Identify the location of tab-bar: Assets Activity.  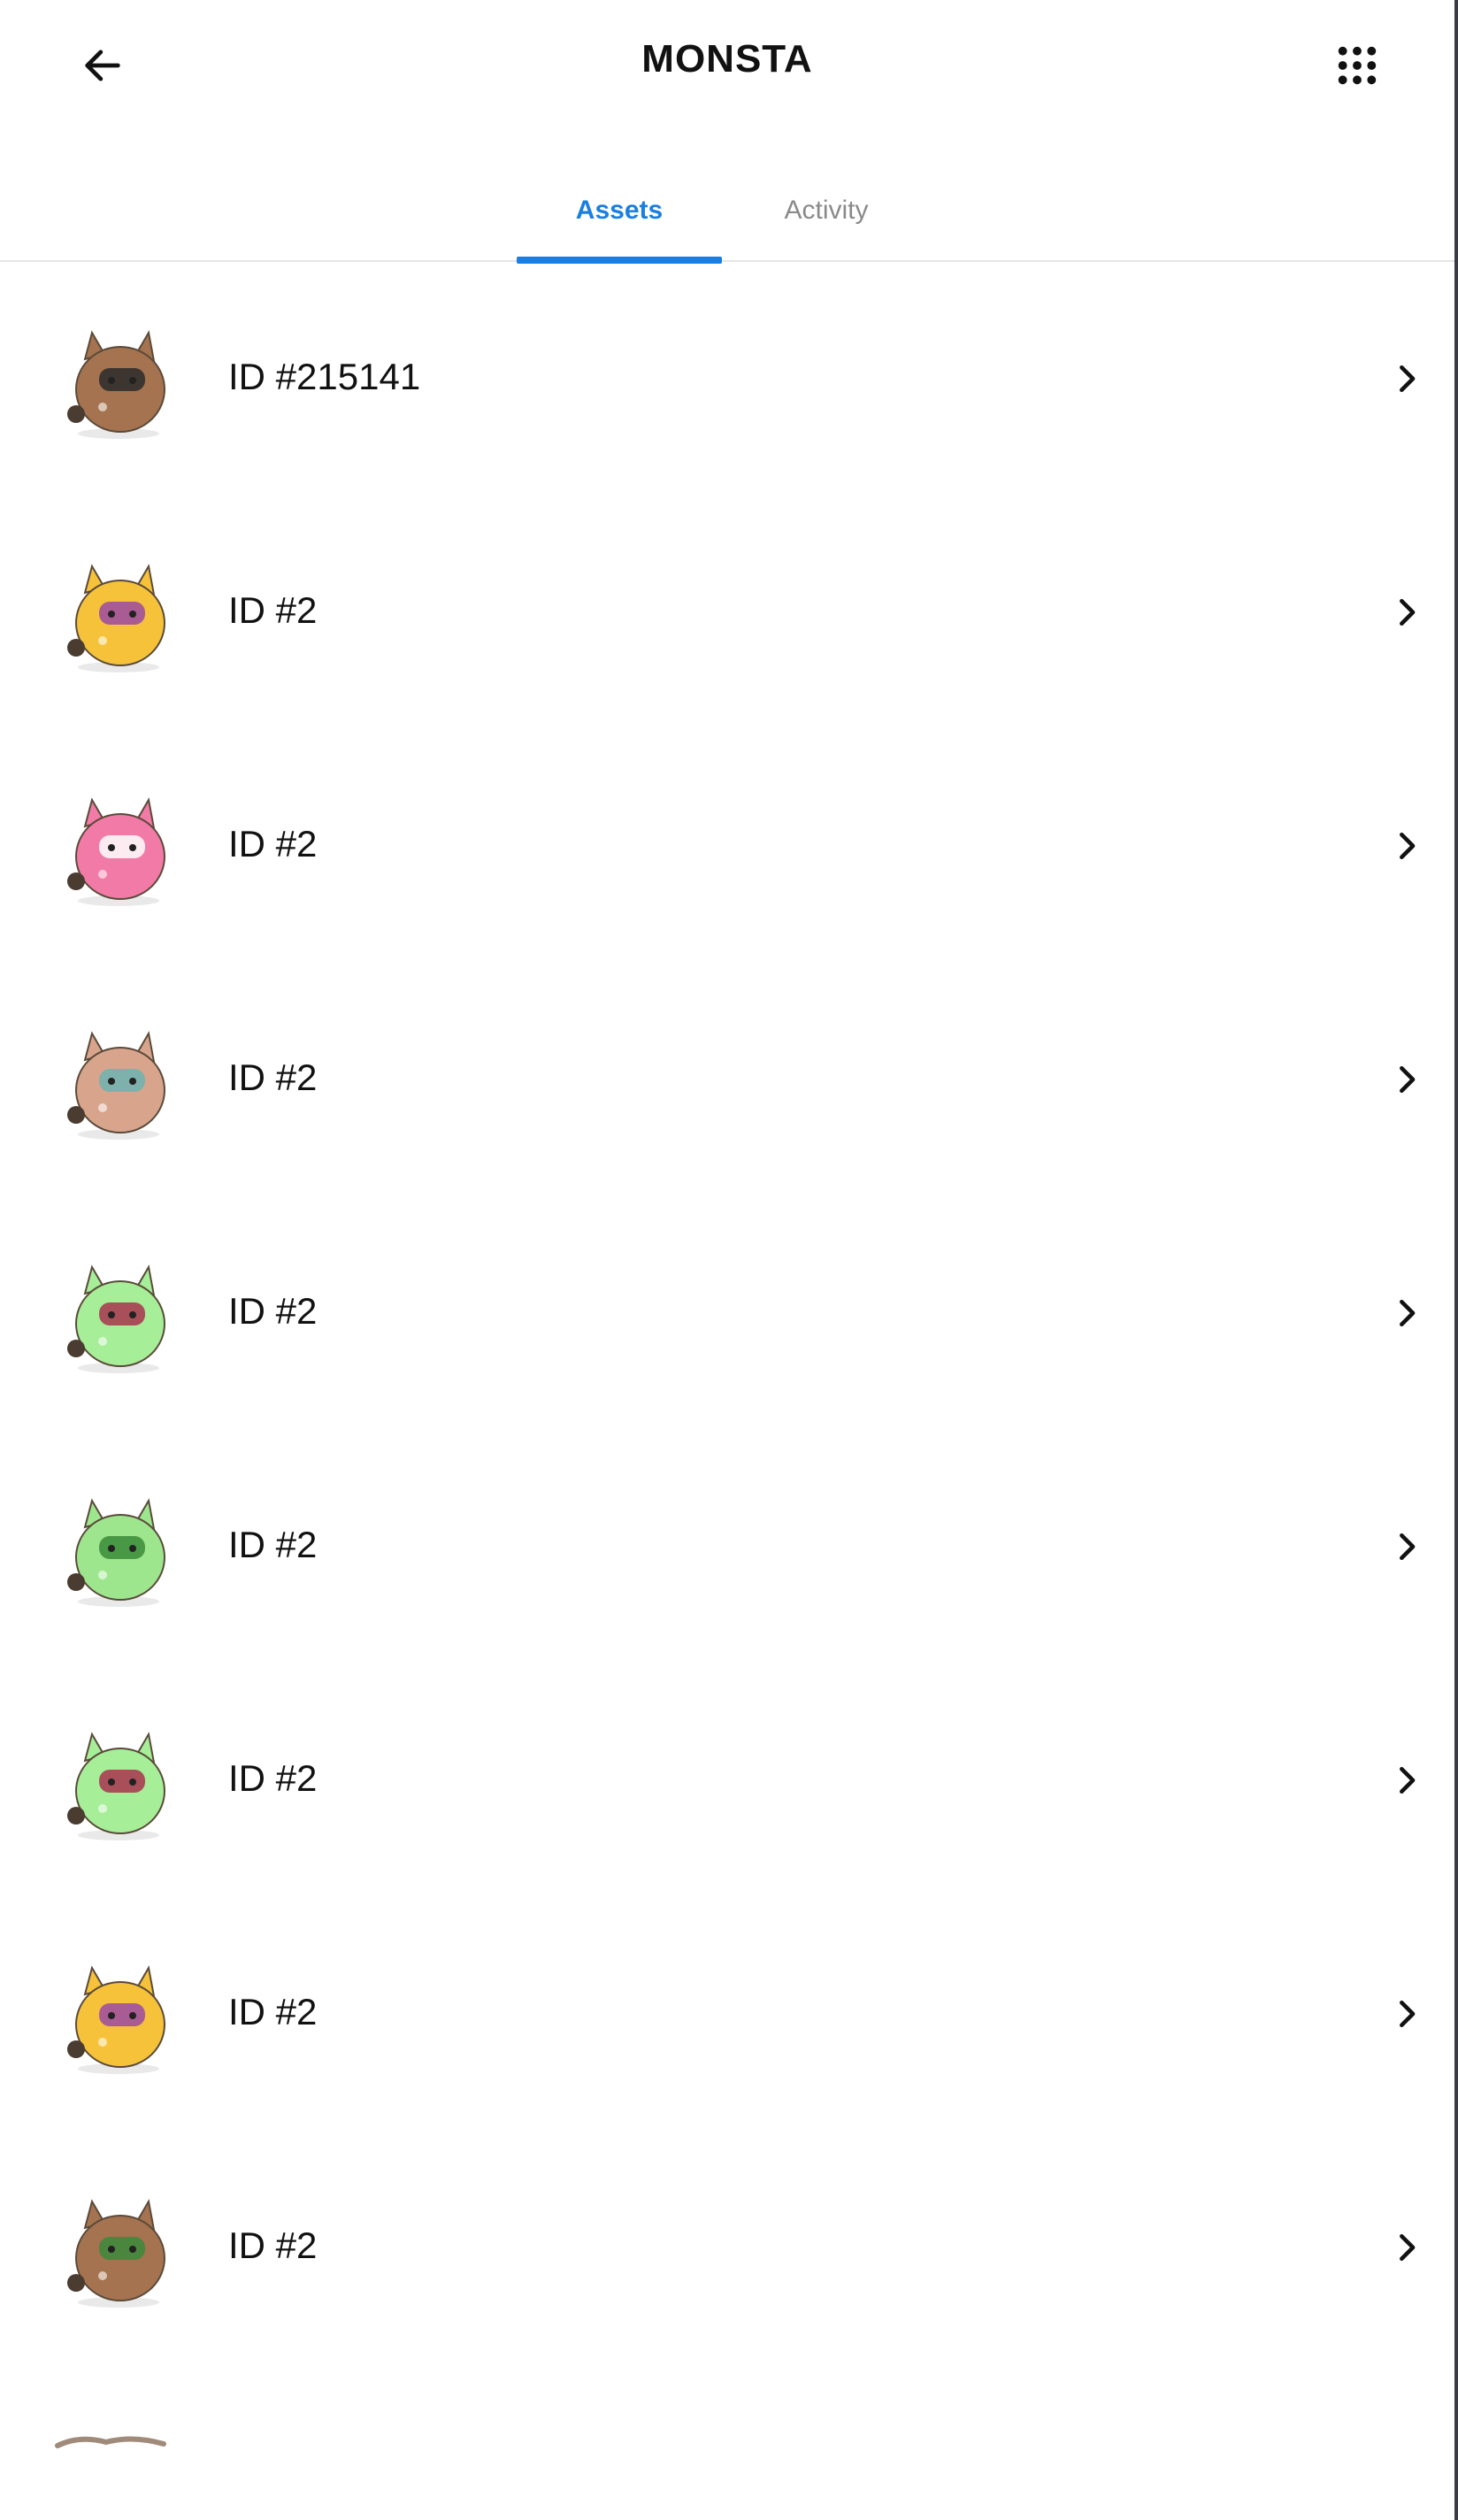
(727, 211).